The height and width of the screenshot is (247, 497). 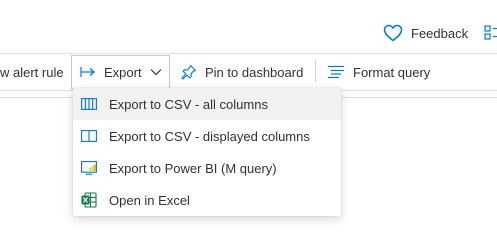 I want to click on format-query-icon, so click(x=336, y=72).